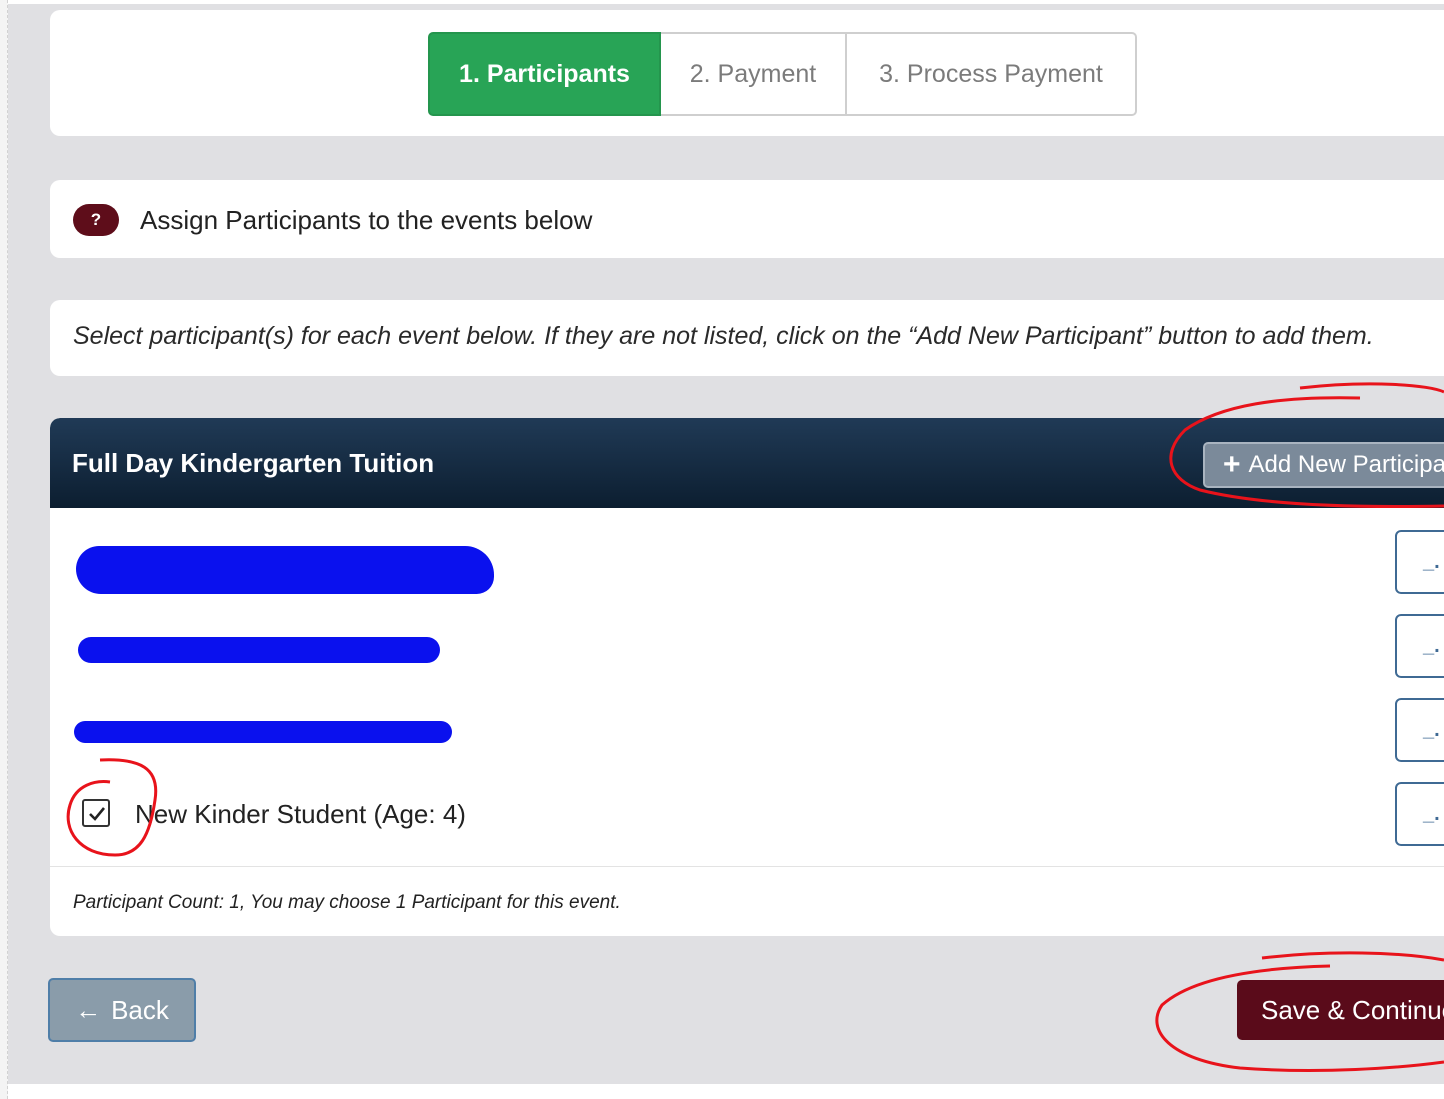  What do you see at coordinates (140, 1009) in the screenshot?
I see `back-label: Back` at bounding box center [140, 1009].